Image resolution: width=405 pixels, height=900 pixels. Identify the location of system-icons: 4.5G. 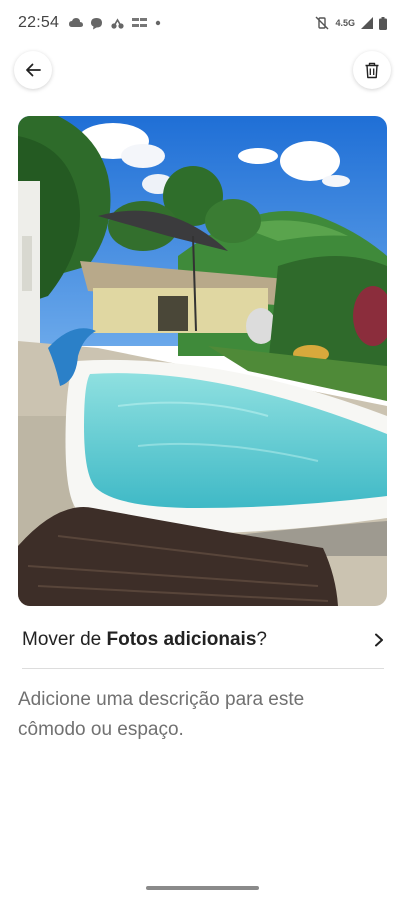
(351, 23).